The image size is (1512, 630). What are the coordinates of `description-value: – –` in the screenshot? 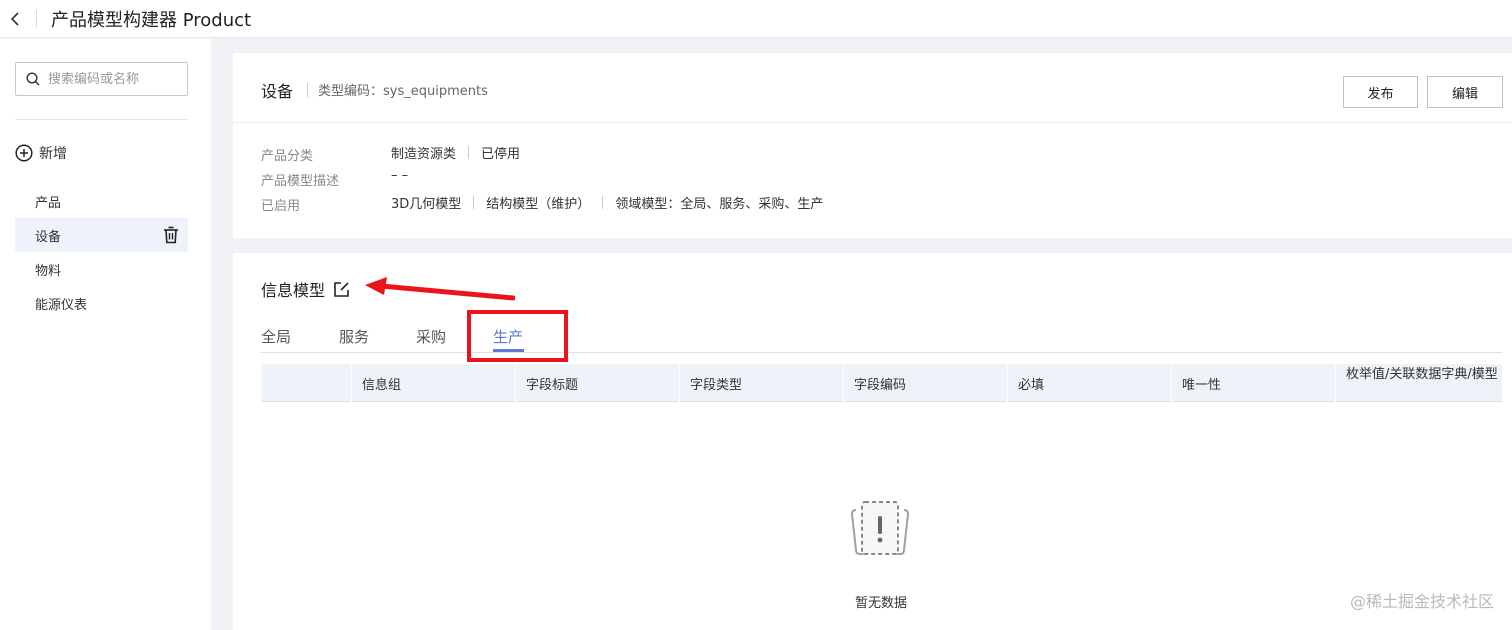 It's located at (400, 175).